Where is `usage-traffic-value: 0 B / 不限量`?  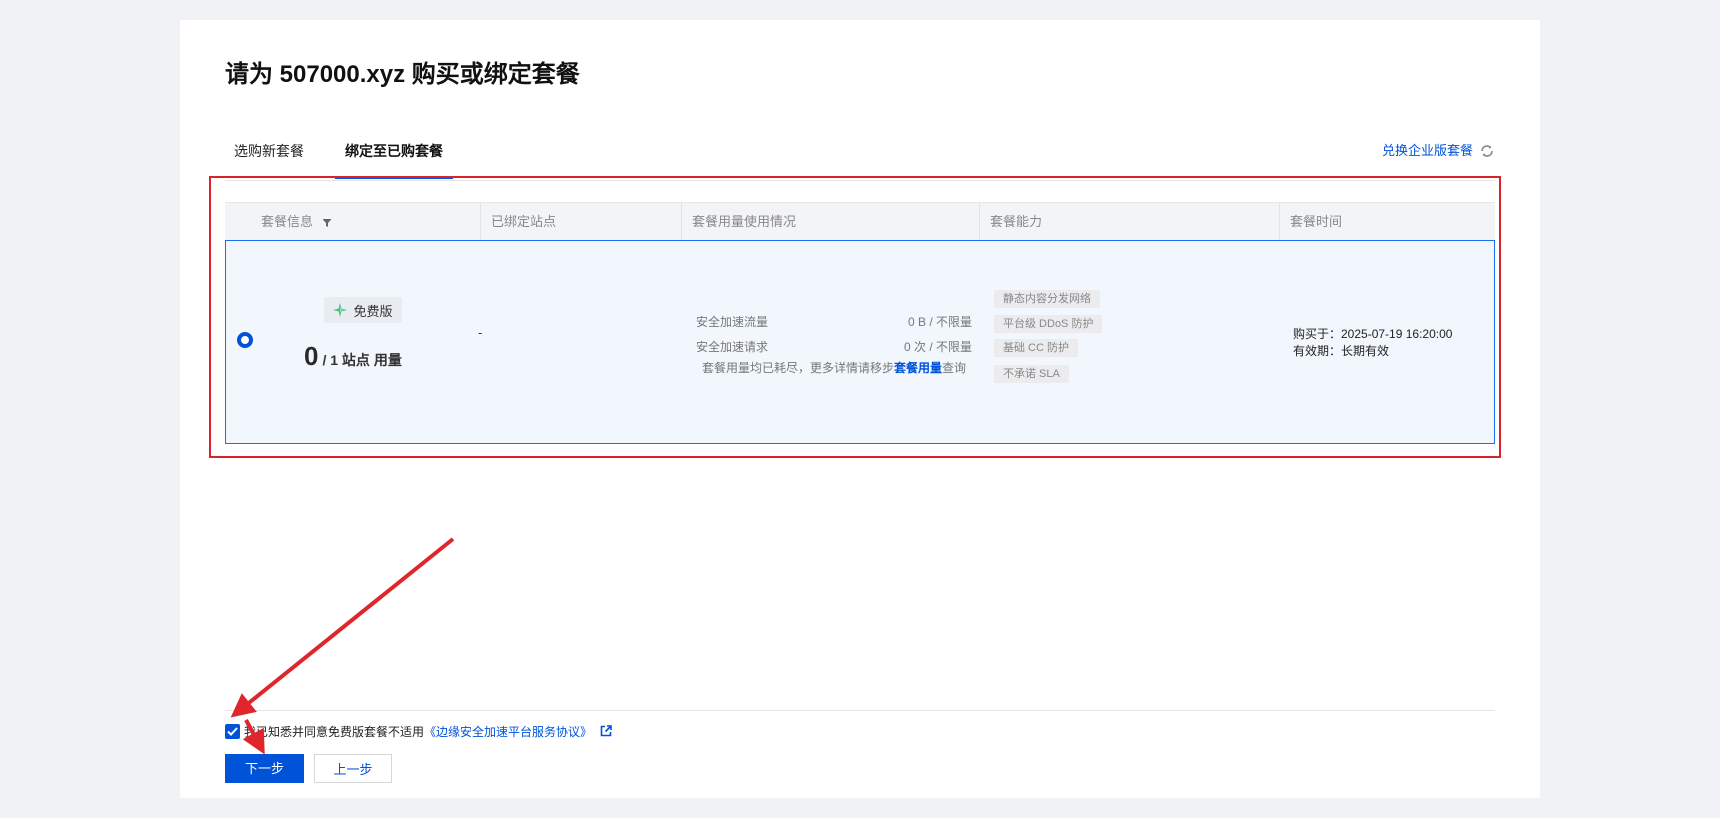
usage-traffic-value: 0 B / 不限量 is located at coordinates (939, 322).